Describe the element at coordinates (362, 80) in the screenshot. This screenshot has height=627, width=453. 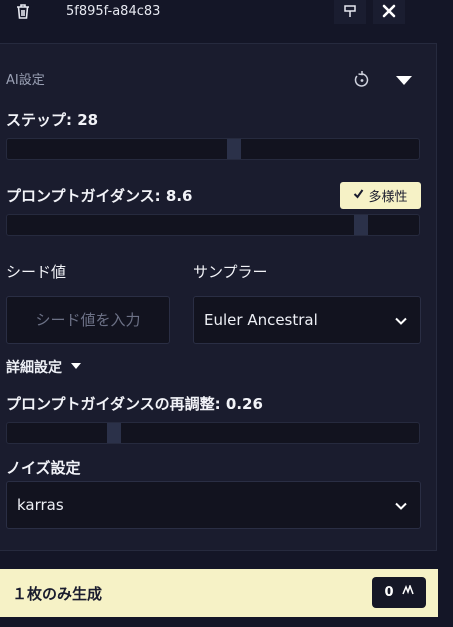
I see `reset-icon` at that location.